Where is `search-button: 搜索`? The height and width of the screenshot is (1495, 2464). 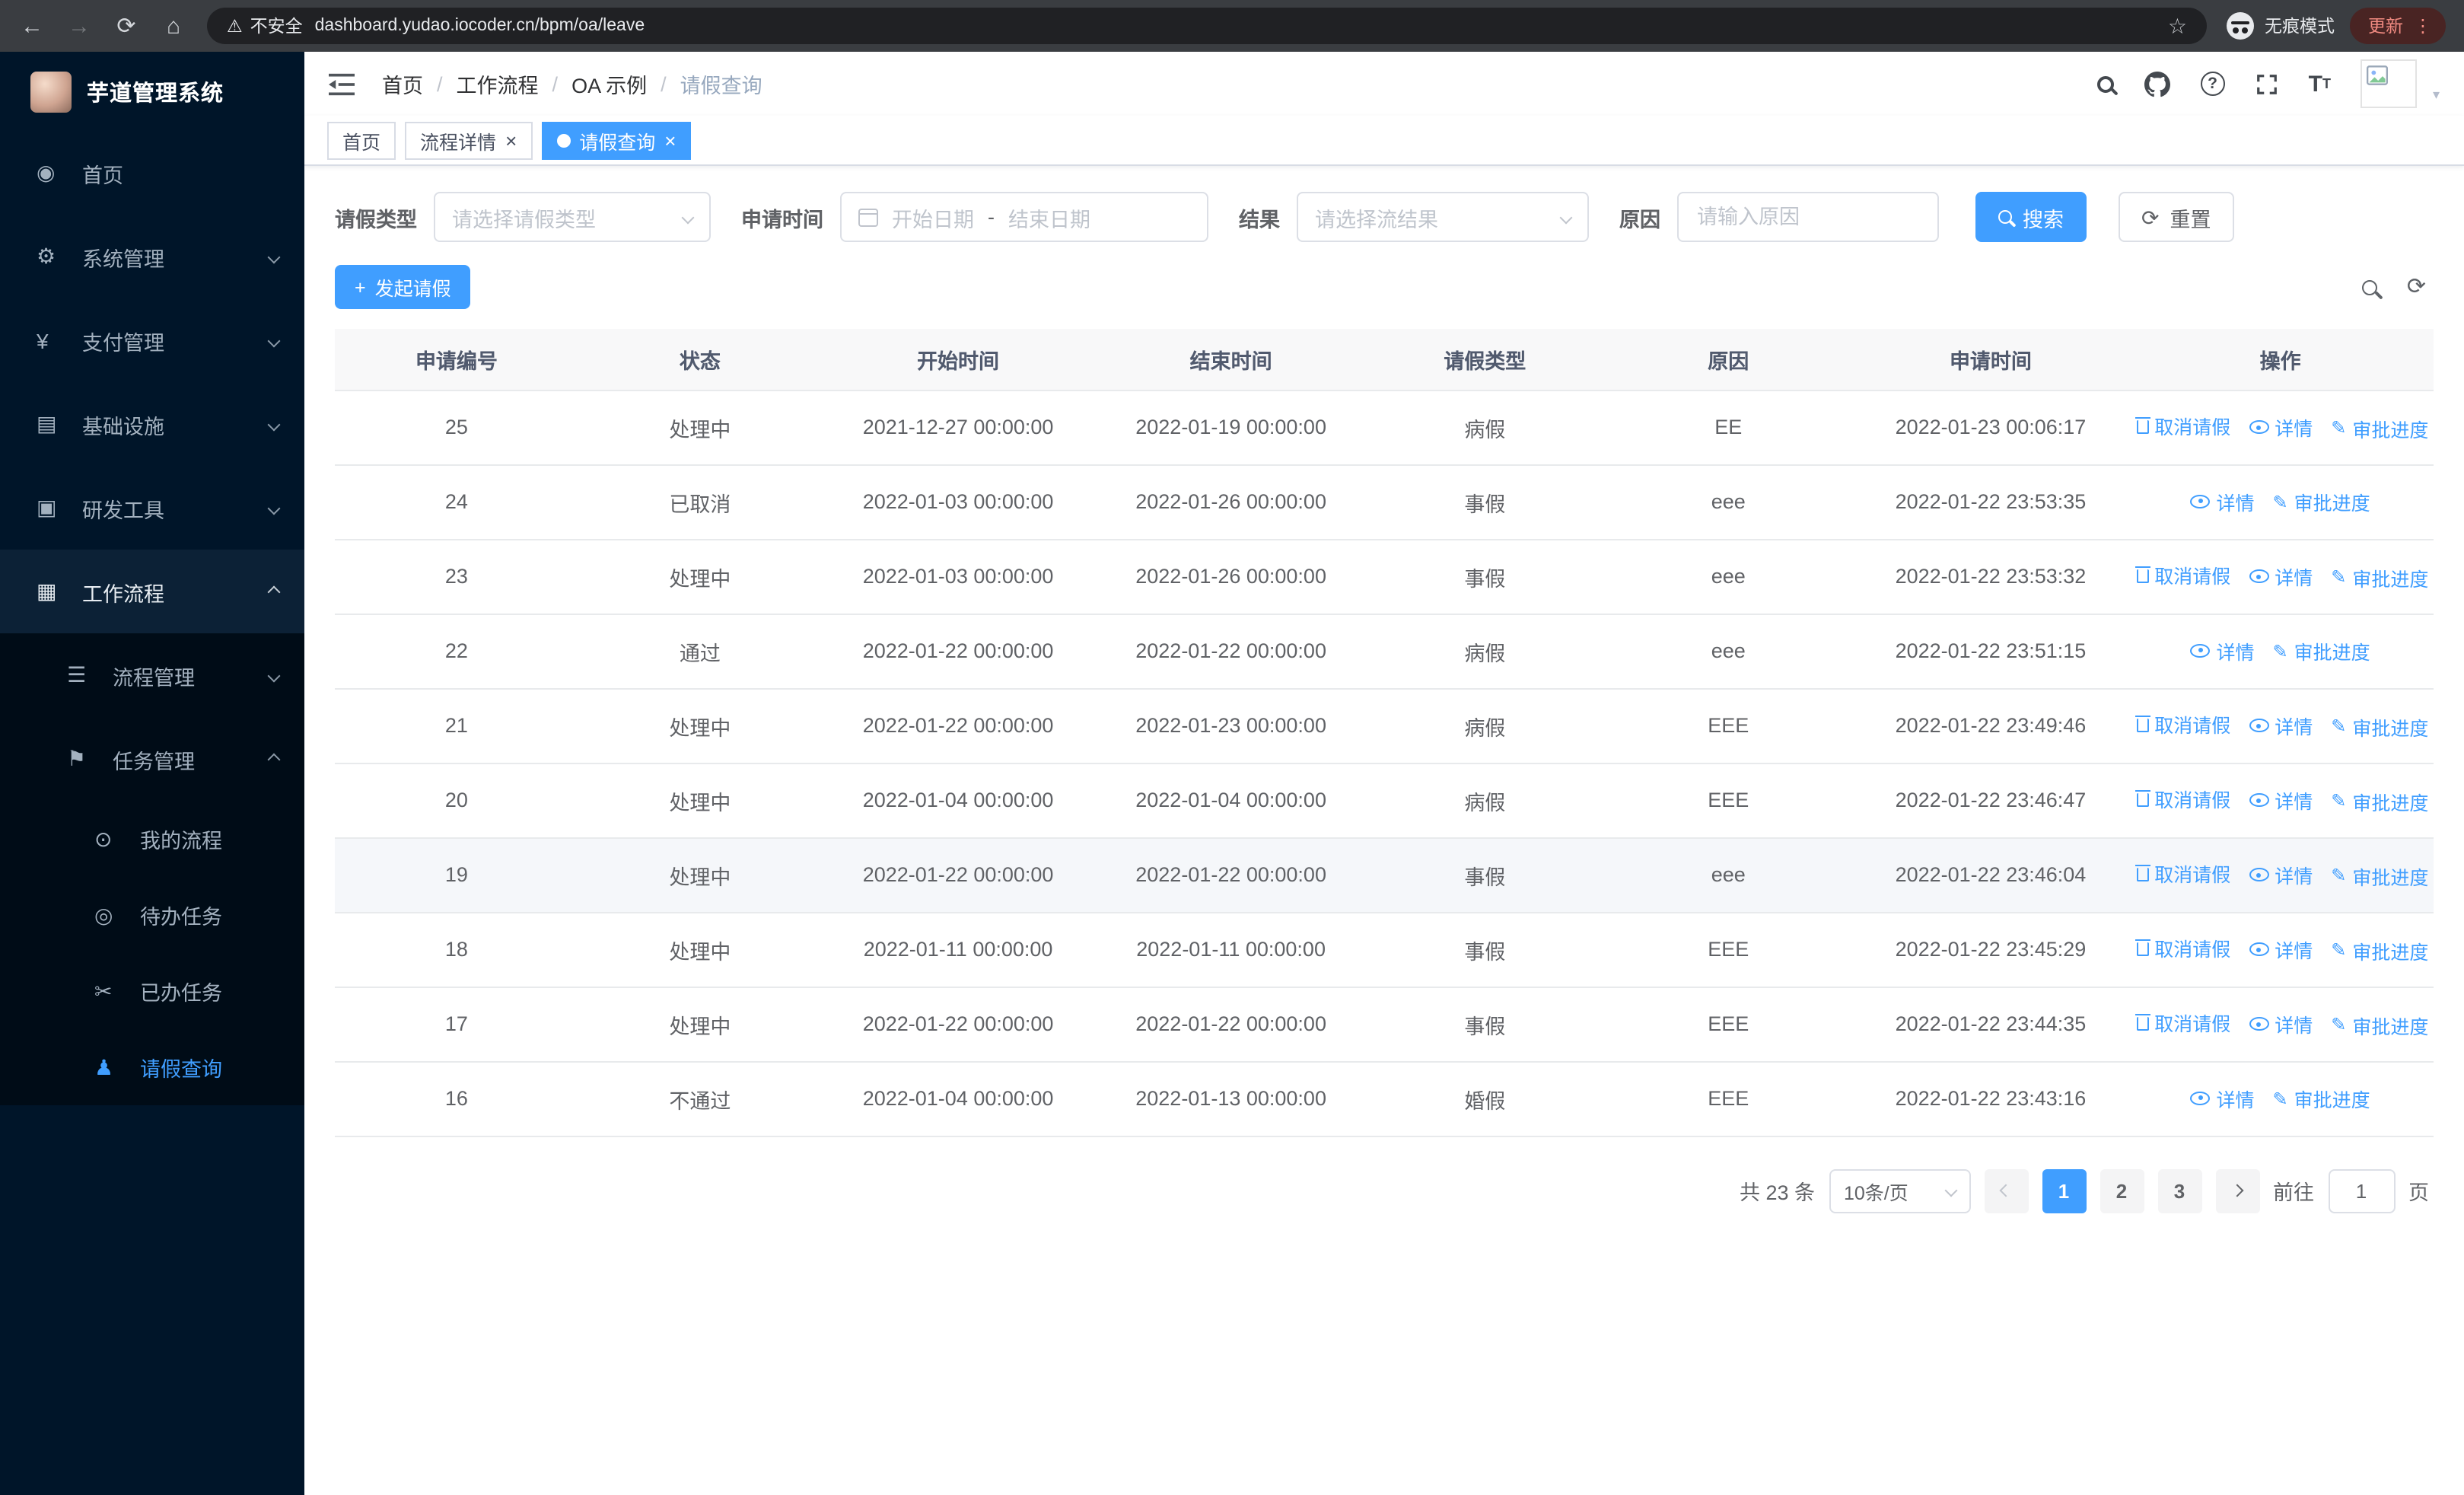
search-button: 搜索 is located at coordinates (2031, 217).